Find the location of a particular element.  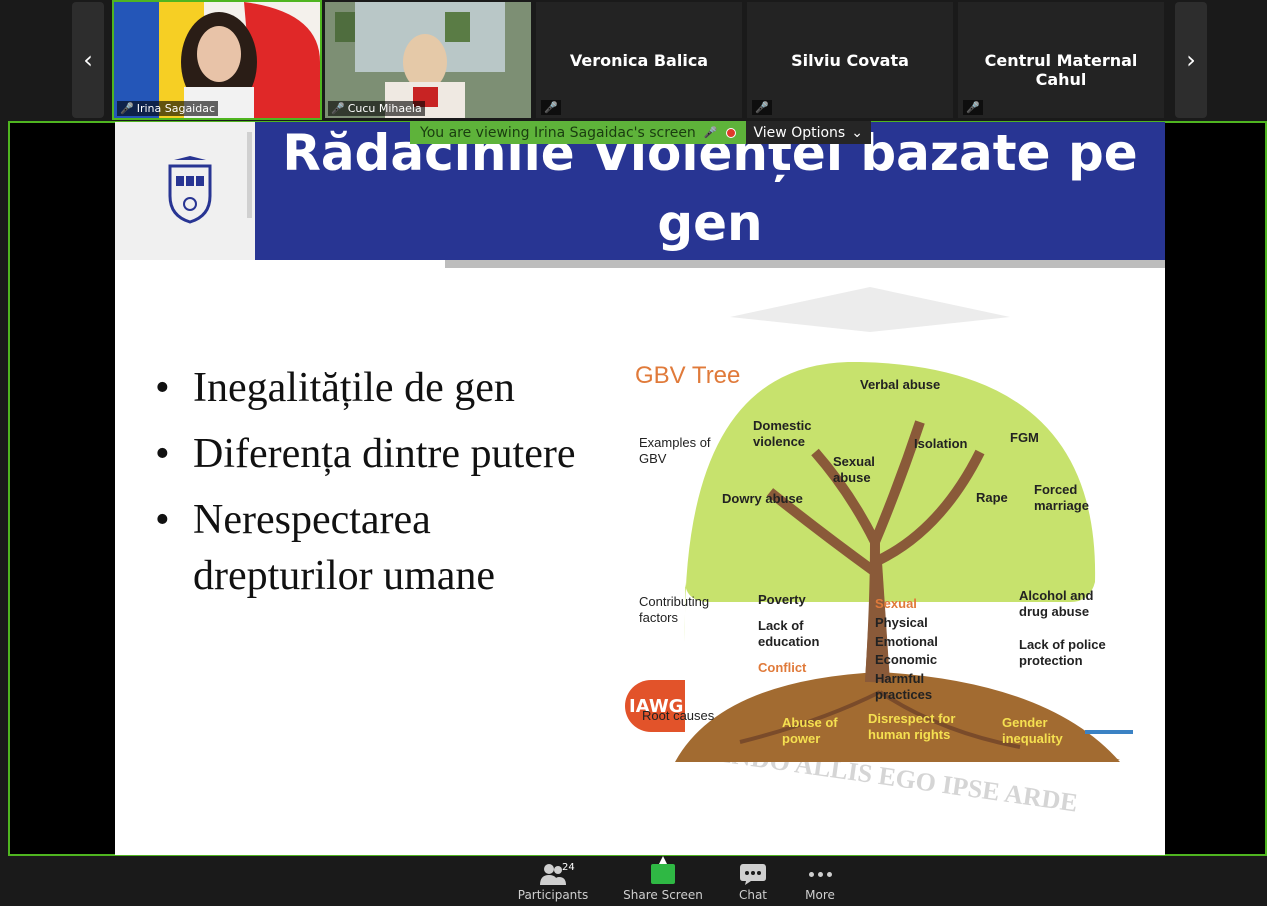

tree-example: FGM is located at coordinates (1024, 437).